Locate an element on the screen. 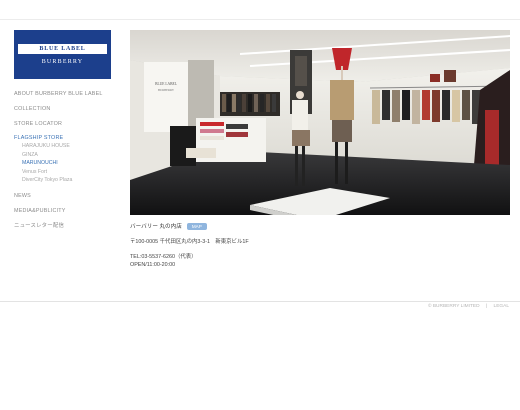  nav-sub-venus-fort: Venus Fort is located at coordinates (69, 172).